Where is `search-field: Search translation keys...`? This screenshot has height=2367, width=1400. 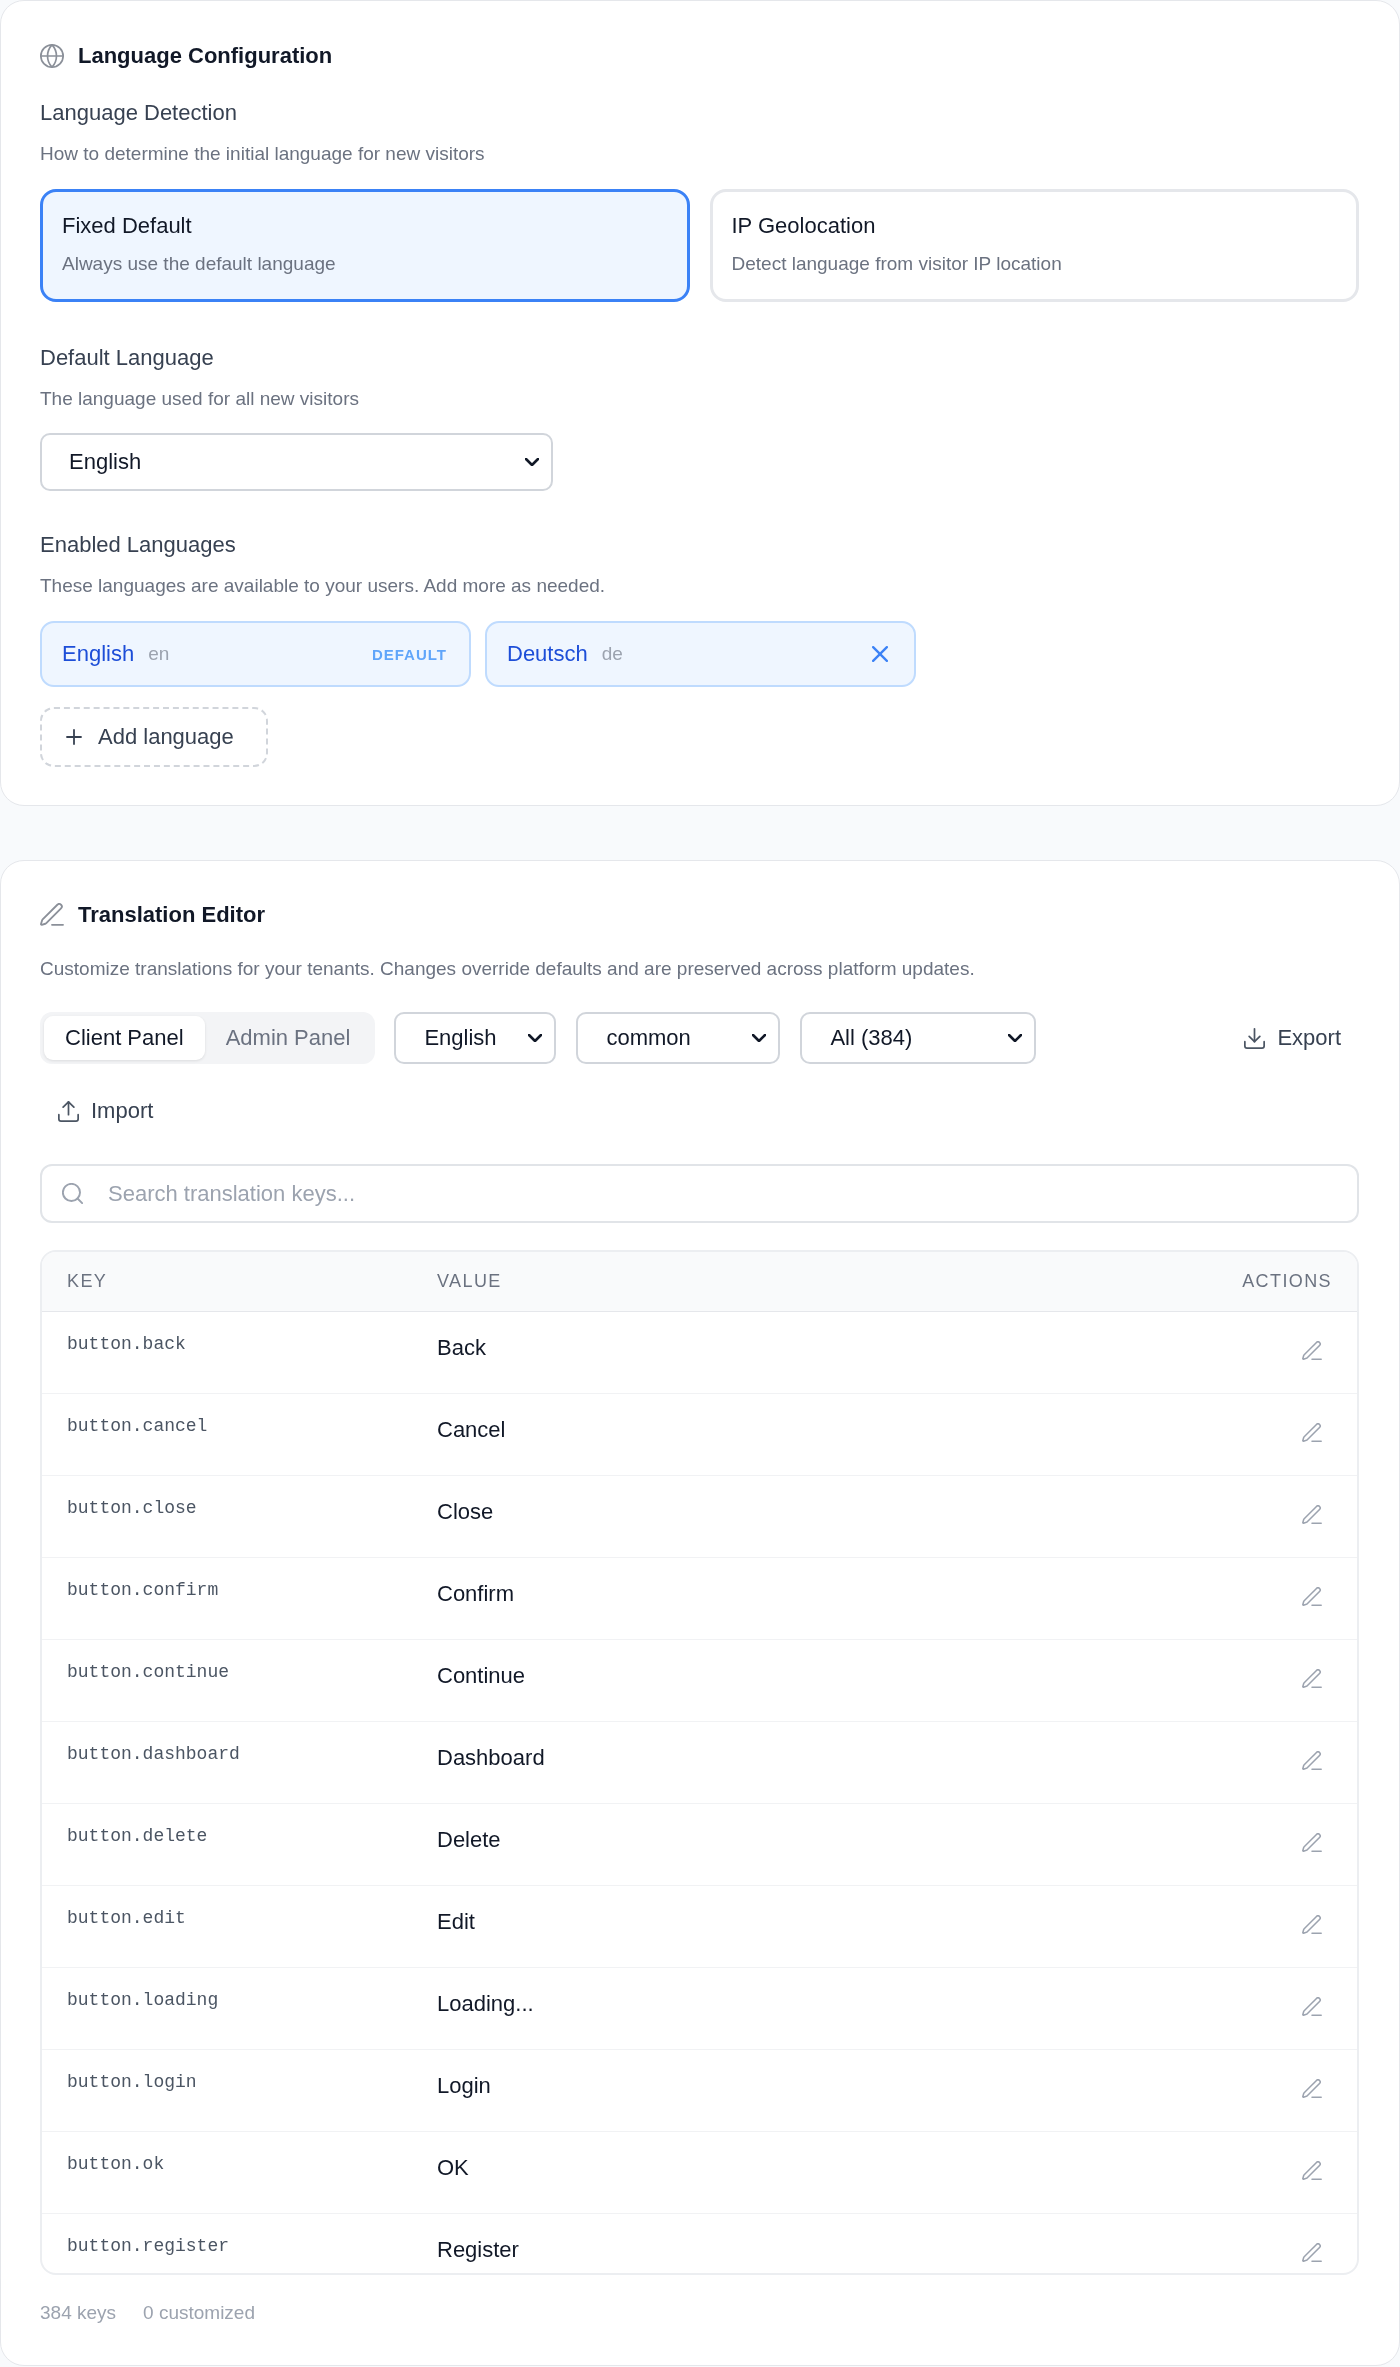
search-field: Search translation keys... is located at coordinates (699, 1193).